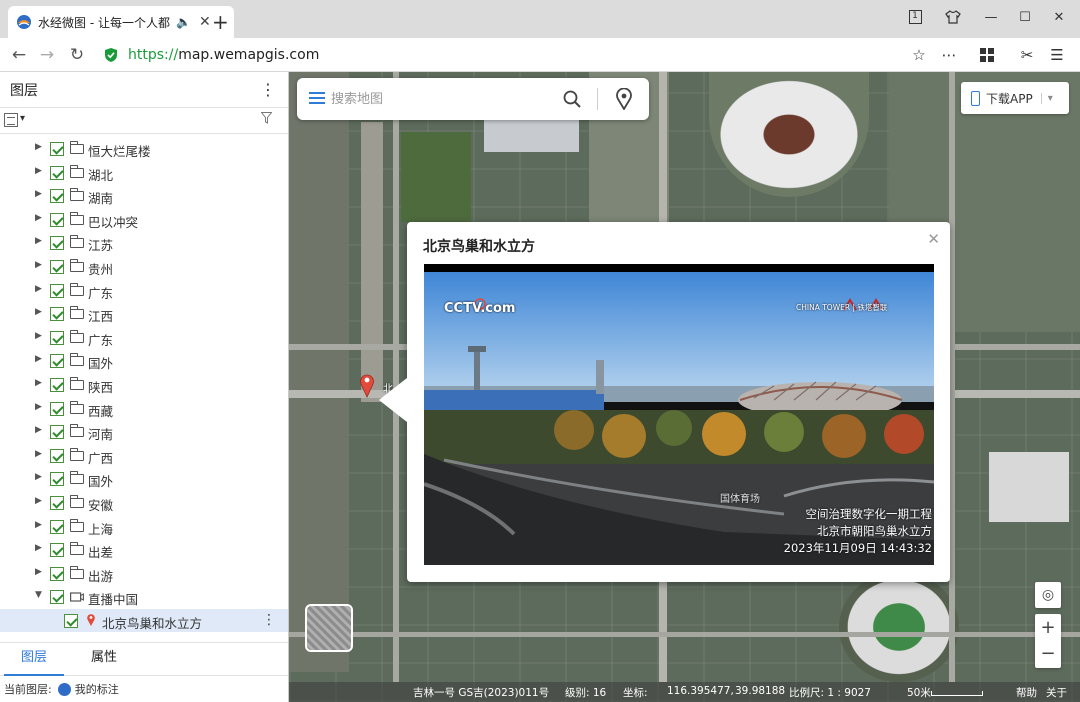 The image size is (1080, 702). What do you see at coordinates (317, 98) in the screenshot?
I see `menu-icon` at bounding box center [317, 98].